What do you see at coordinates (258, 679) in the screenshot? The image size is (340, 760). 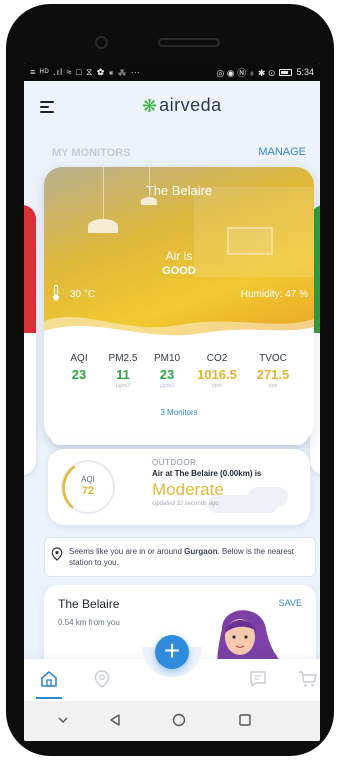 I see `chat-icon` at bounding box center [258, 679].